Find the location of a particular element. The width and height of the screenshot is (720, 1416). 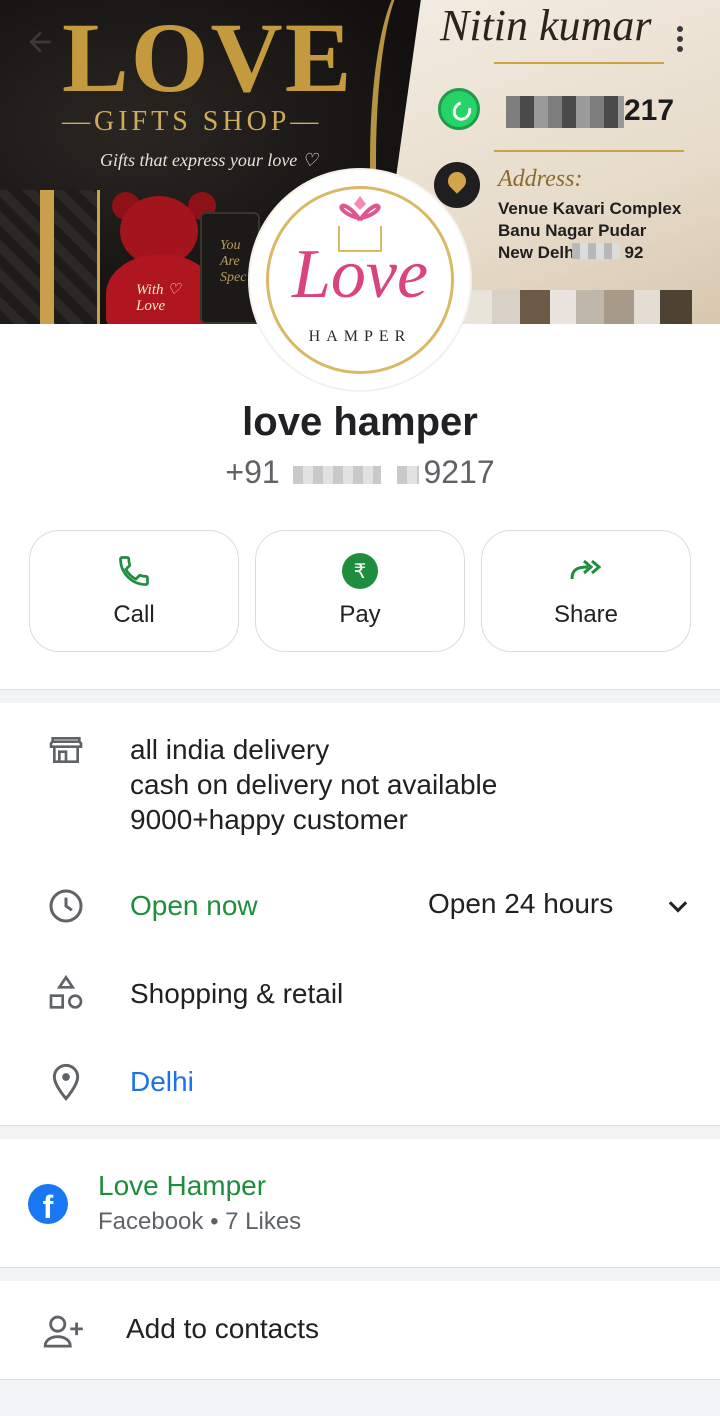

cover-tagline: Gifts that express your love ♡ is located at coordinates (209, 160).